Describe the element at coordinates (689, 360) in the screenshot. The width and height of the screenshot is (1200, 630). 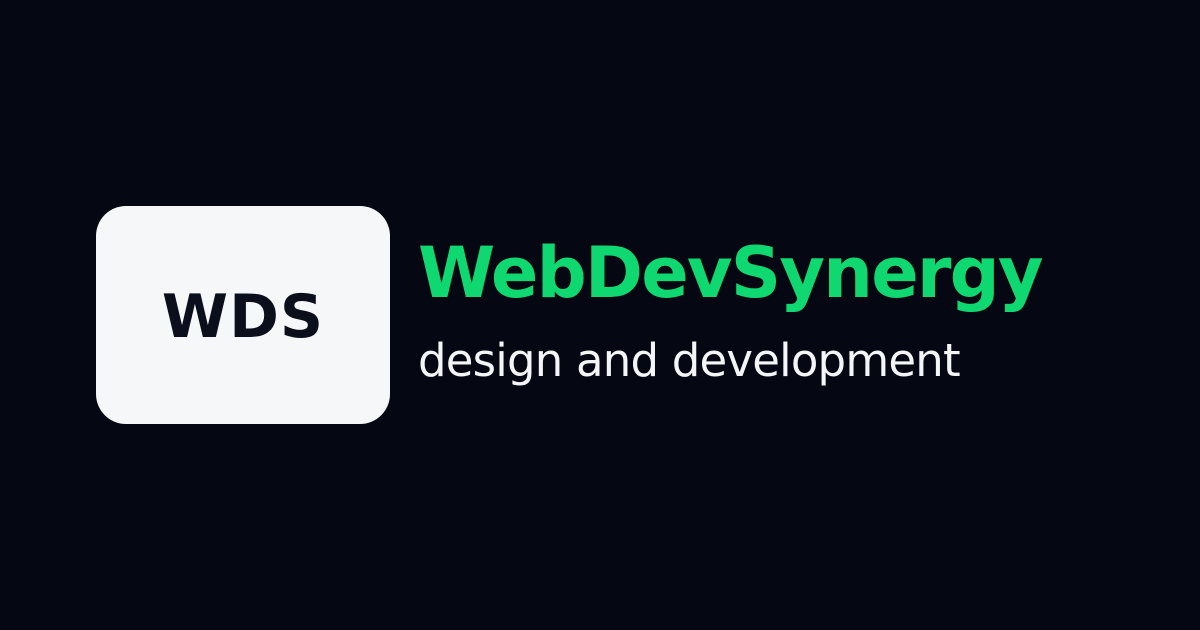
I see `brand-tagline: design and development` at that location.